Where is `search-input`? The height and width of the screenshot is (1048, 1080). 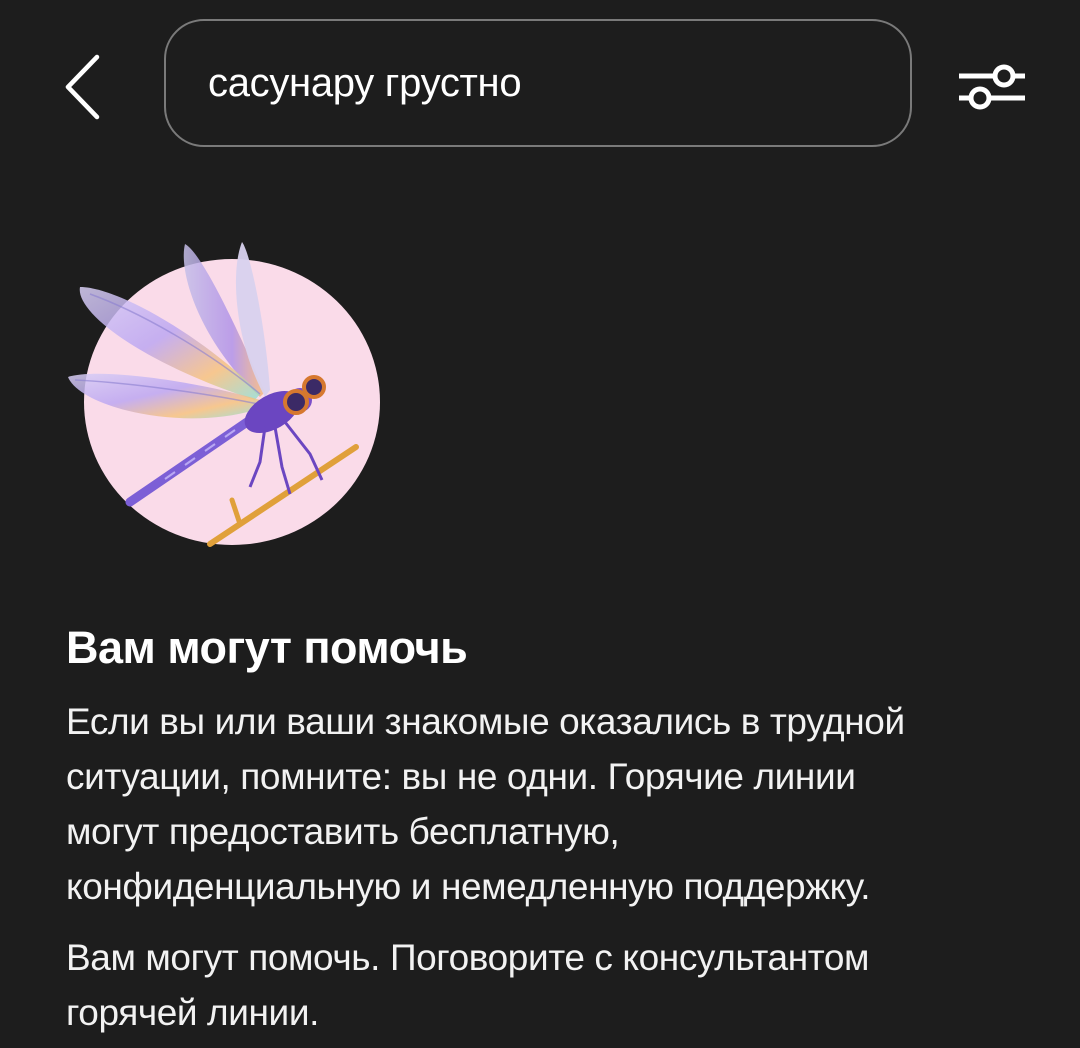 search-input is located at coordinates (528, 83).